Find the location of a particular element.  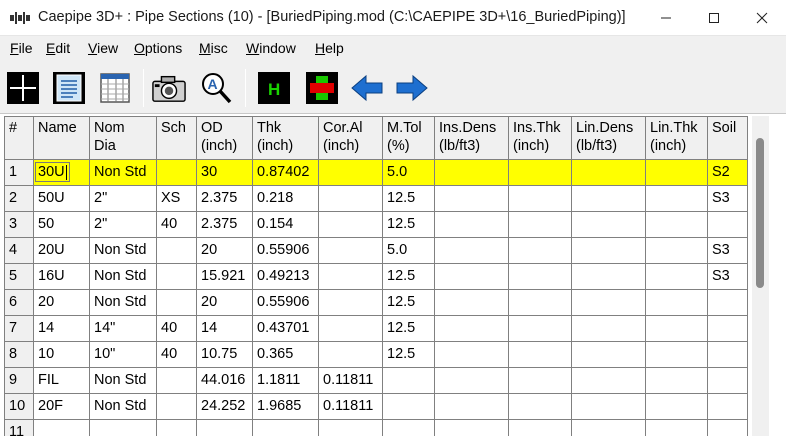

minimize-button is located at coordinates (666, 18).